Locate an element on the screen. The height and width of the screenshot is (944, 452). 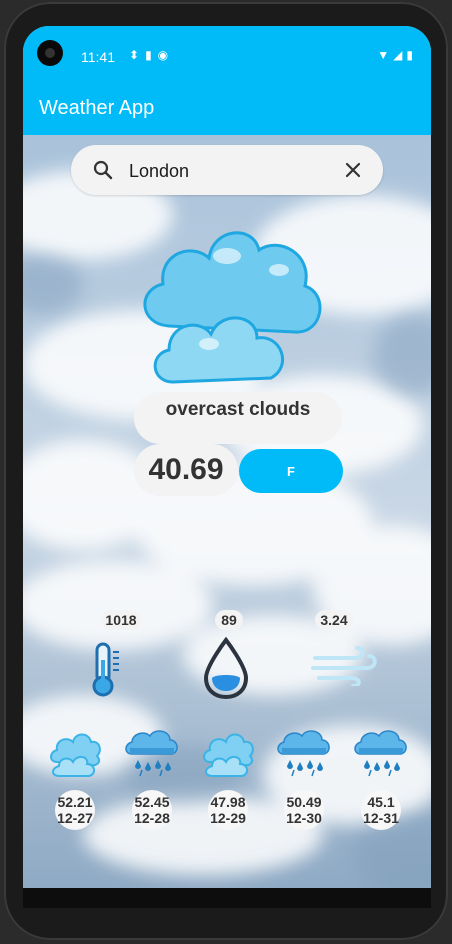
front-camera is located at coordinates (50, 53).